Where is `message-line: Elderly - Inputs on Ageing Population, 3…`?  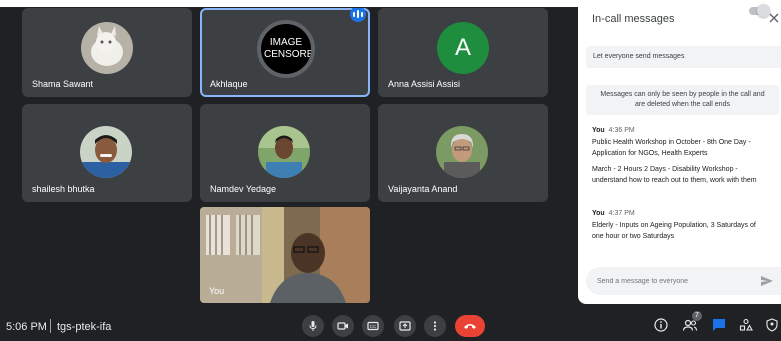
message-line: Elderly - Inputs on Ageing Population, 3… is located at coordinates (674, 225).